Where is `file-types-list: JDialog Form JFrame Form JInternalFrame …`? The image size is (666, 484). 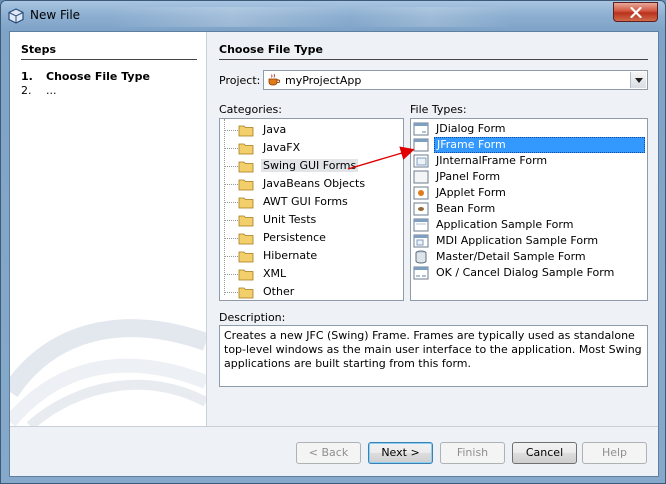
file-types-list: JDialog Form JFrame Form JInternalFrame … is located at coordinates (529, 209).